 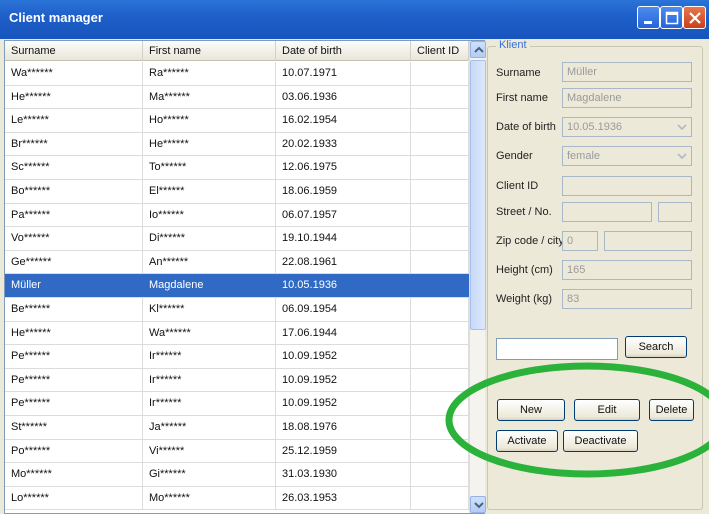 I want to click on first-name-cell: Wa******, so click(x=209, y=333).